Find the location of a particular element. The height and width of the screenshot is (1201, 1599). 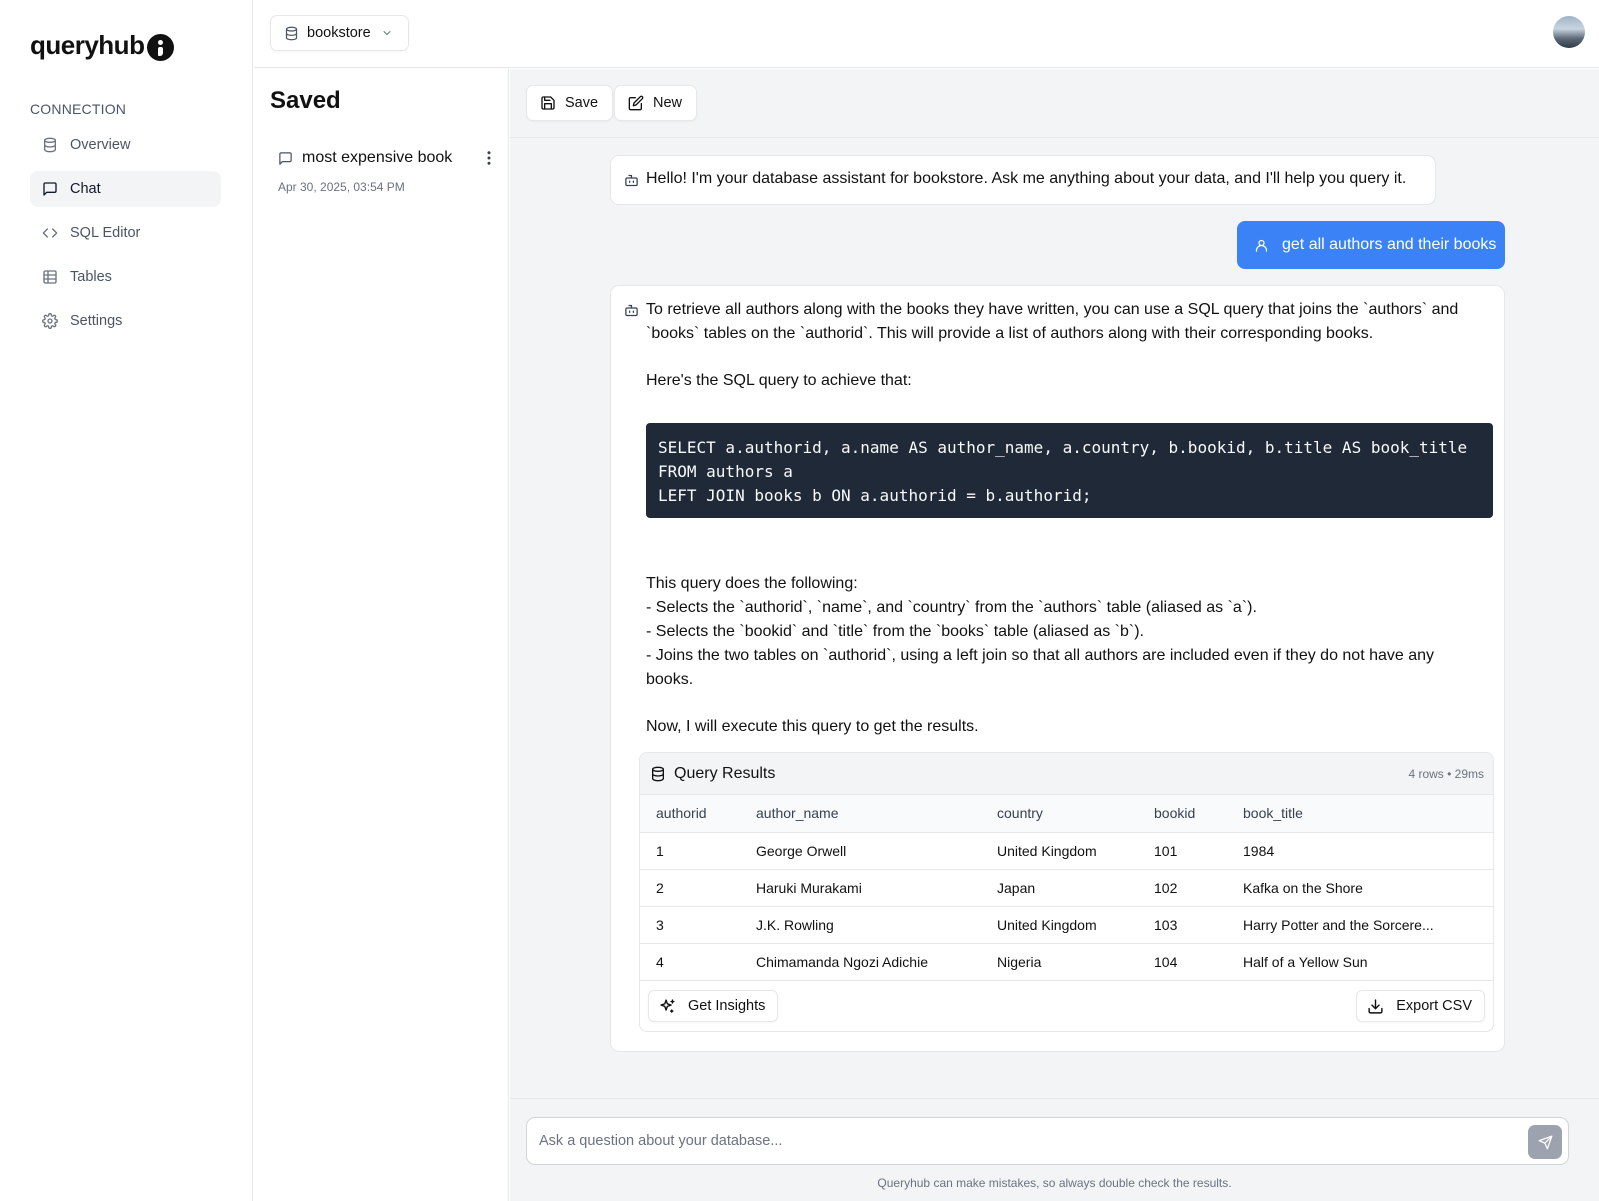

chat-toolbar: Save New is located at coordinates (1054, 103).